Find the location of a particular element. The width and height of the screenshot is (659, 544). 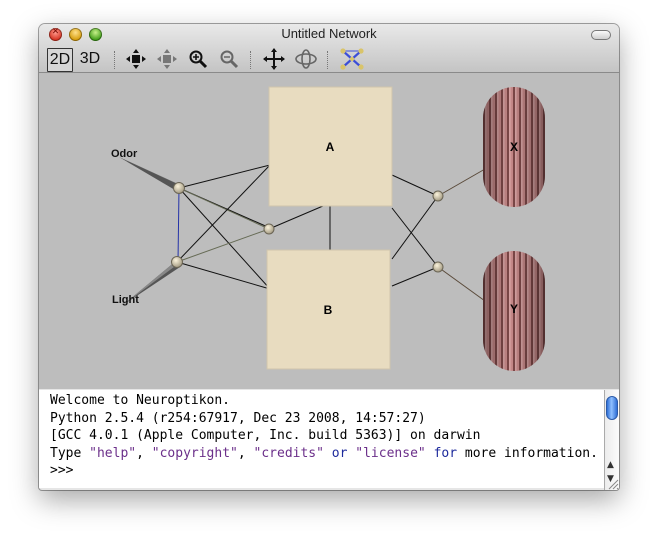

console-line: Welcome to Neuroptikon. is located at coordinates (140, 400).